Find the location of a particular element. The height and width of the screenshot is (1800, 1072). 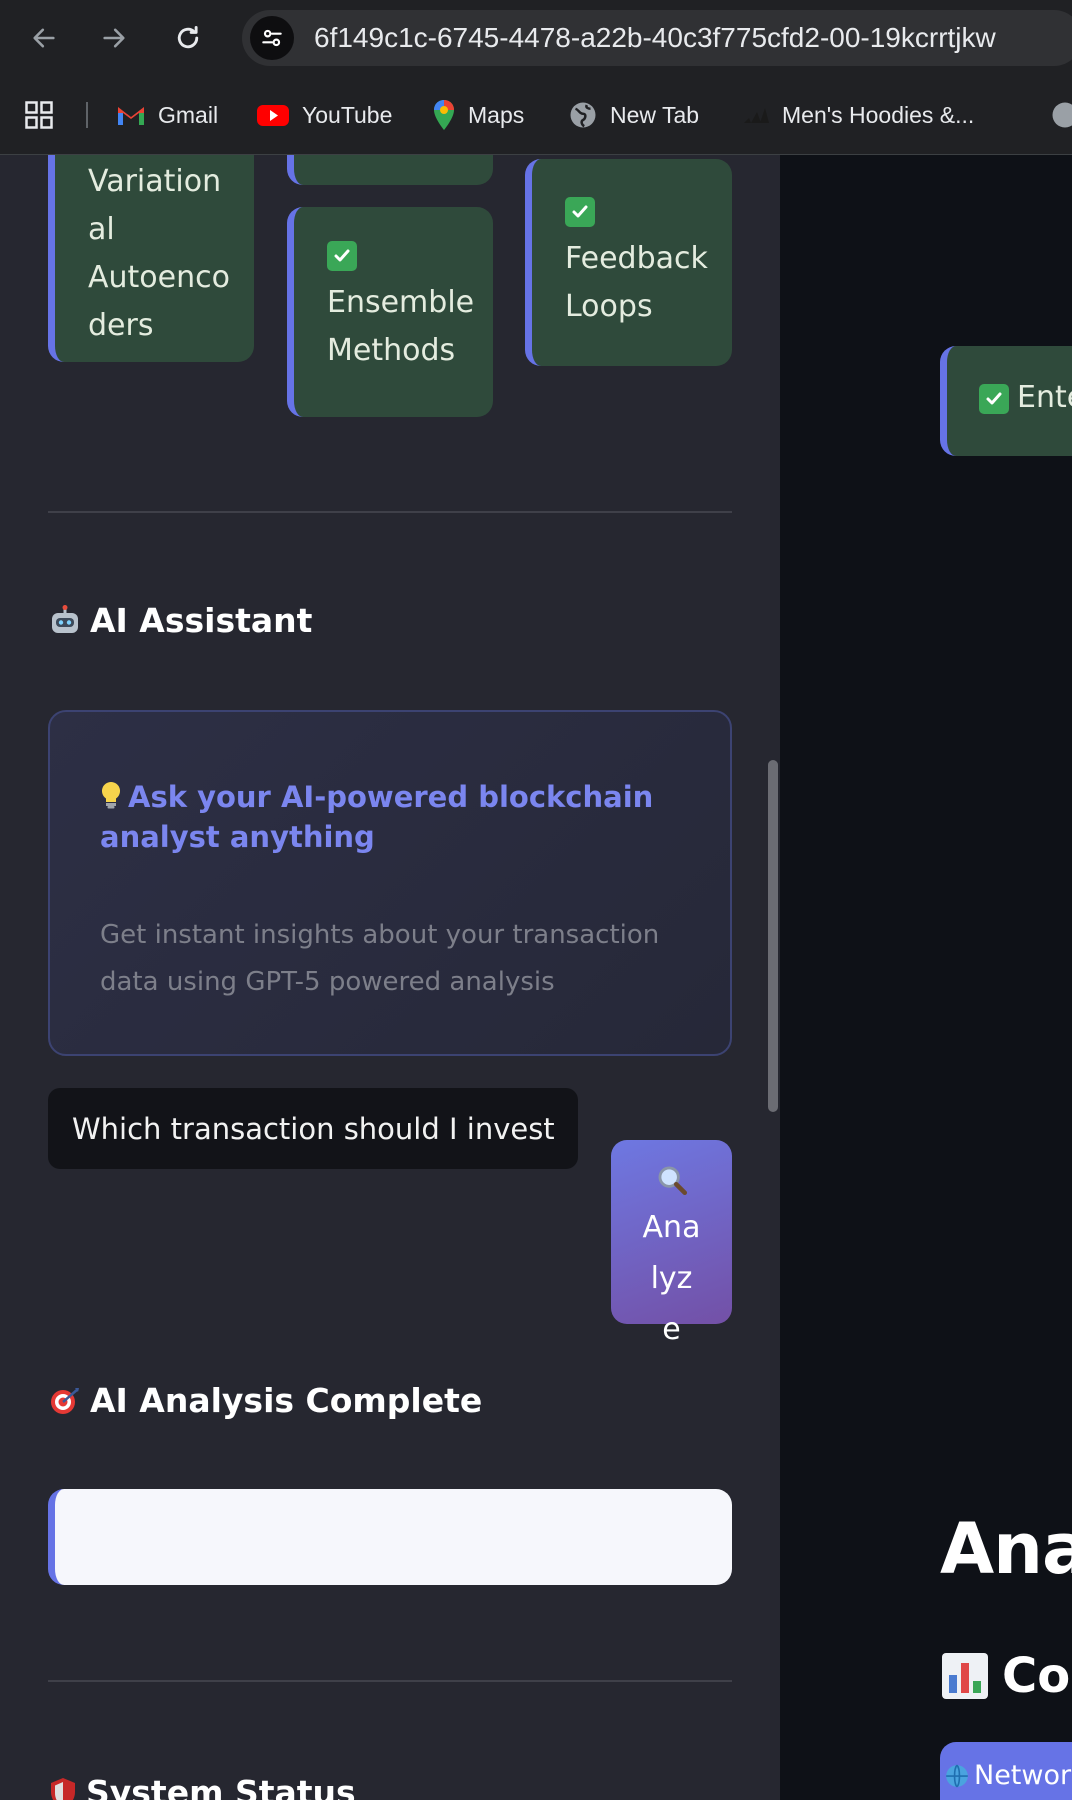

bookmark-maps: Maps is located at coordinates (478, 115).